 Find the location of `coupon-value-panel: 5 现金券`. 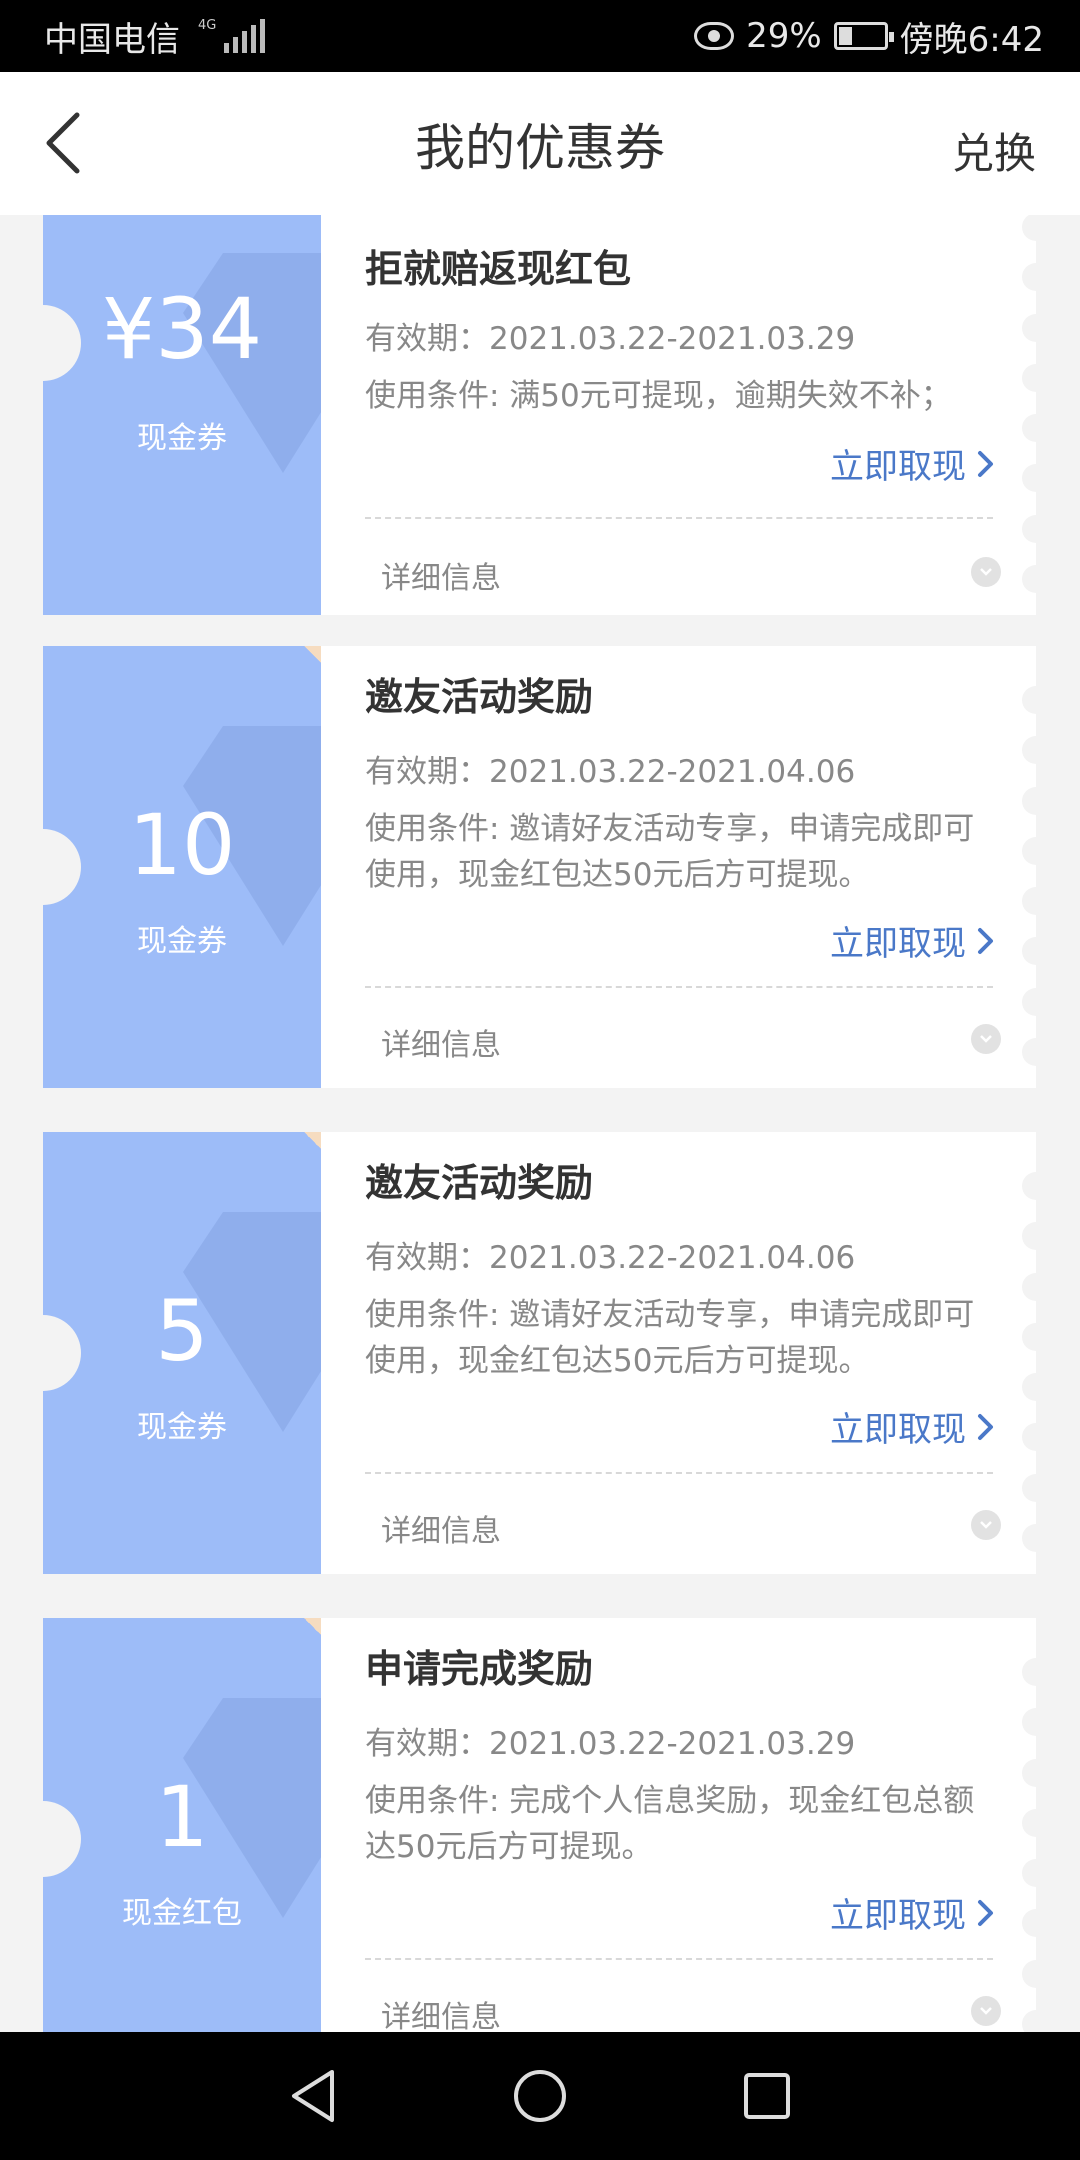

coupon-value-panel: 5 现金券 is located at coordinates (182, 1353).